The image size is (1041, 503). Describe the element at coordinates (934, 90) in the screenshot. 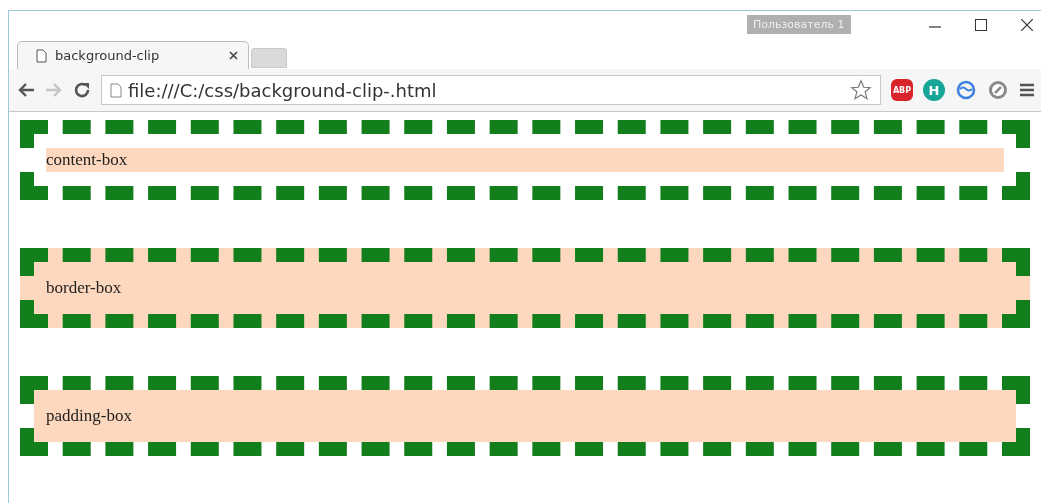

I see `extension-icon: H` at that location.